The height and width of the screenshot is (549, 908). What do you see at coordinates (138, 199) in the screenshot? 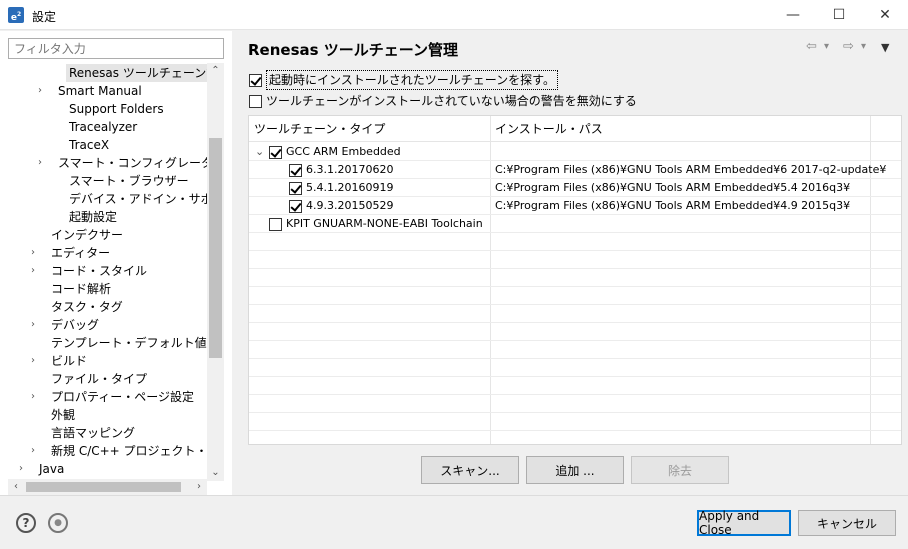
I see `tree-item: デバイス・アドイン・サポート` at bounding box center [138, 199].